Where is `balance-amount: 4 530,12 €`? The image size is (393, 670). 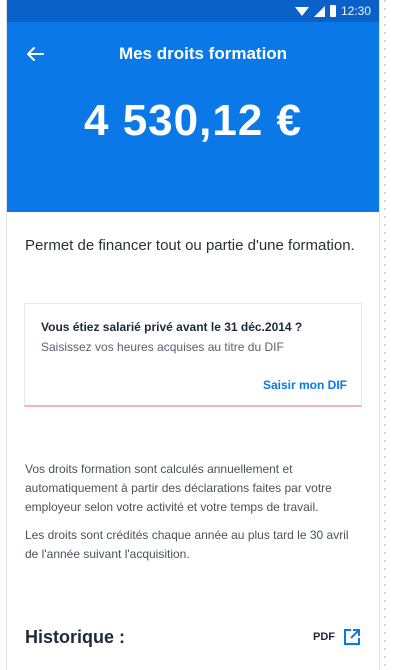
balance-amount: 4 530,12 € is located at coordinates (193, 120).